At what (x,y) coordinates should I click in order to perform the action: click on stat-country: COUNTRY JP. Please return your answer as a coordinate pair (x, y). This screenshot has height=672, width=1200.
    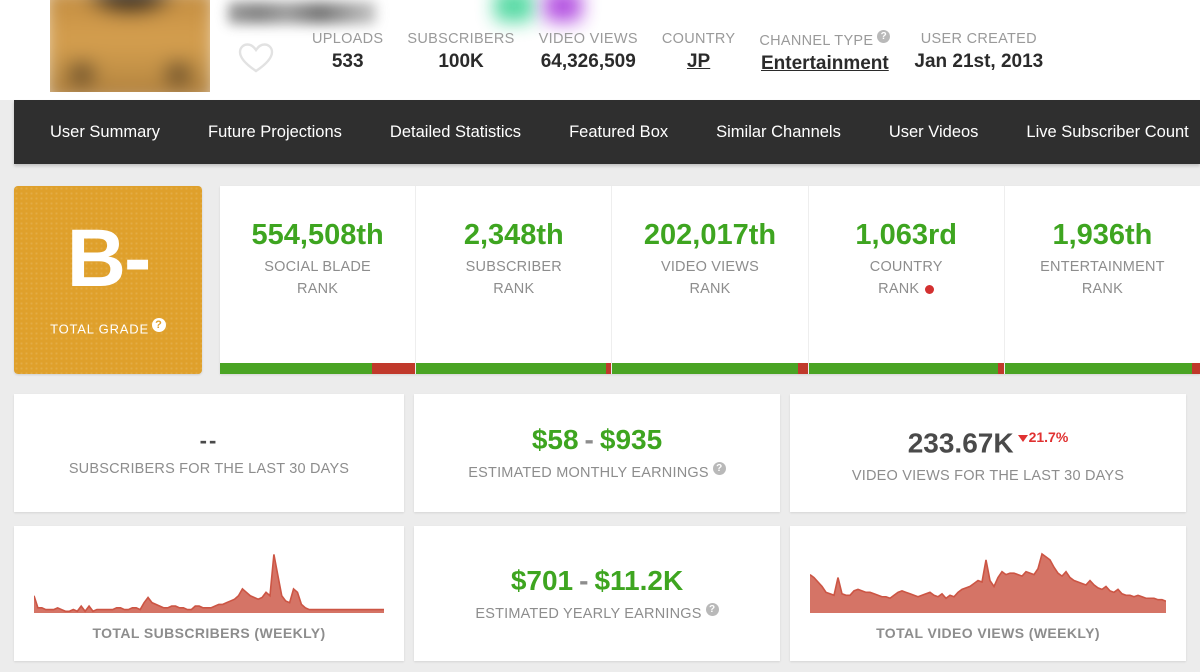
    Looking at the image, I should click on (699, 52).